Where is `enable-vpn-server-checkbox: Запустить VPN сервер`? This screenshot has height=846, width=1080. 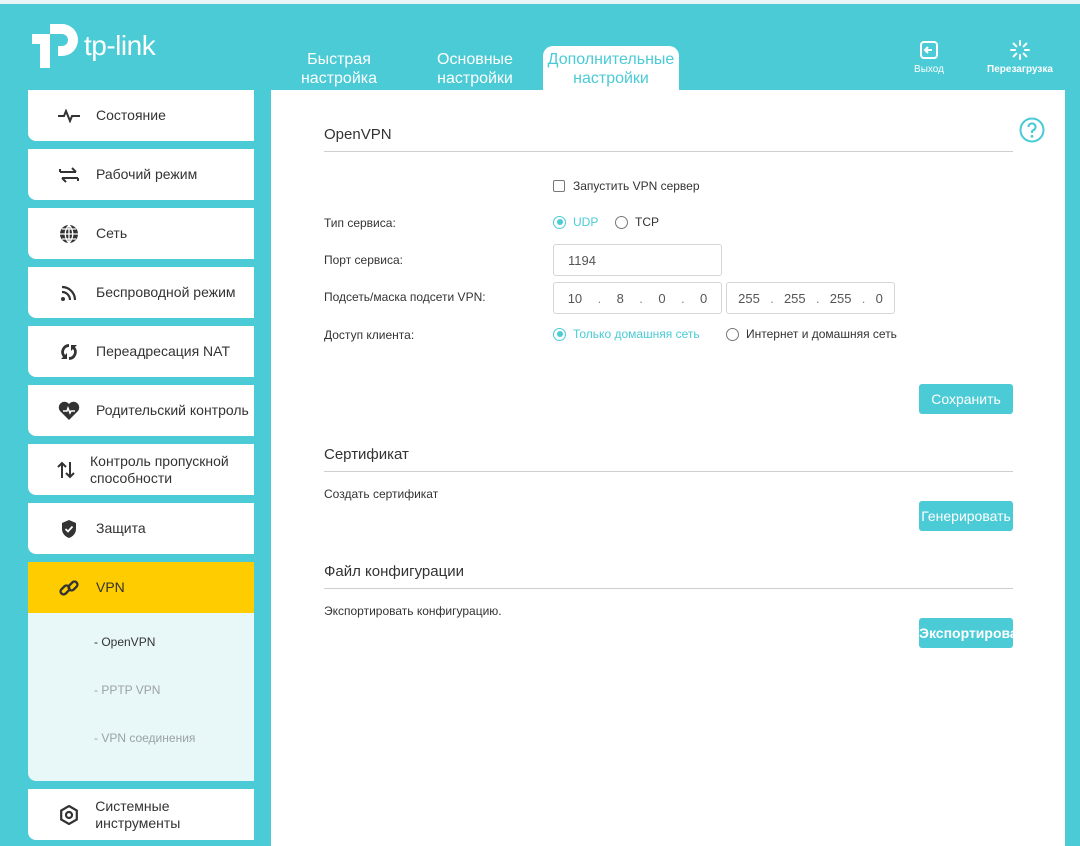
enable-vpn-server-checkbox: Запустить VPN сервер is located at coordinates (626, 186).